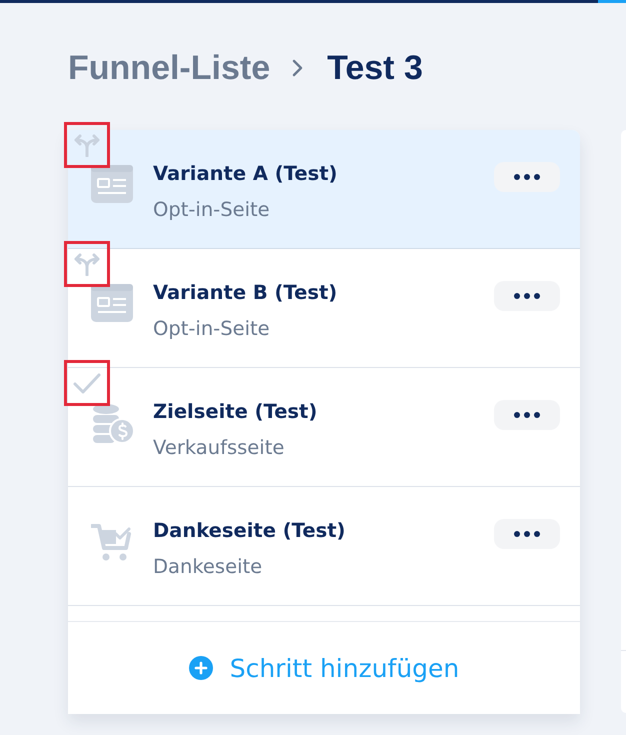 This screenshot has width=626, height=735. Describe the element at coordinates (235, 412) in the screenshot. I see `step-title: Zielseite (Test)` at that location.